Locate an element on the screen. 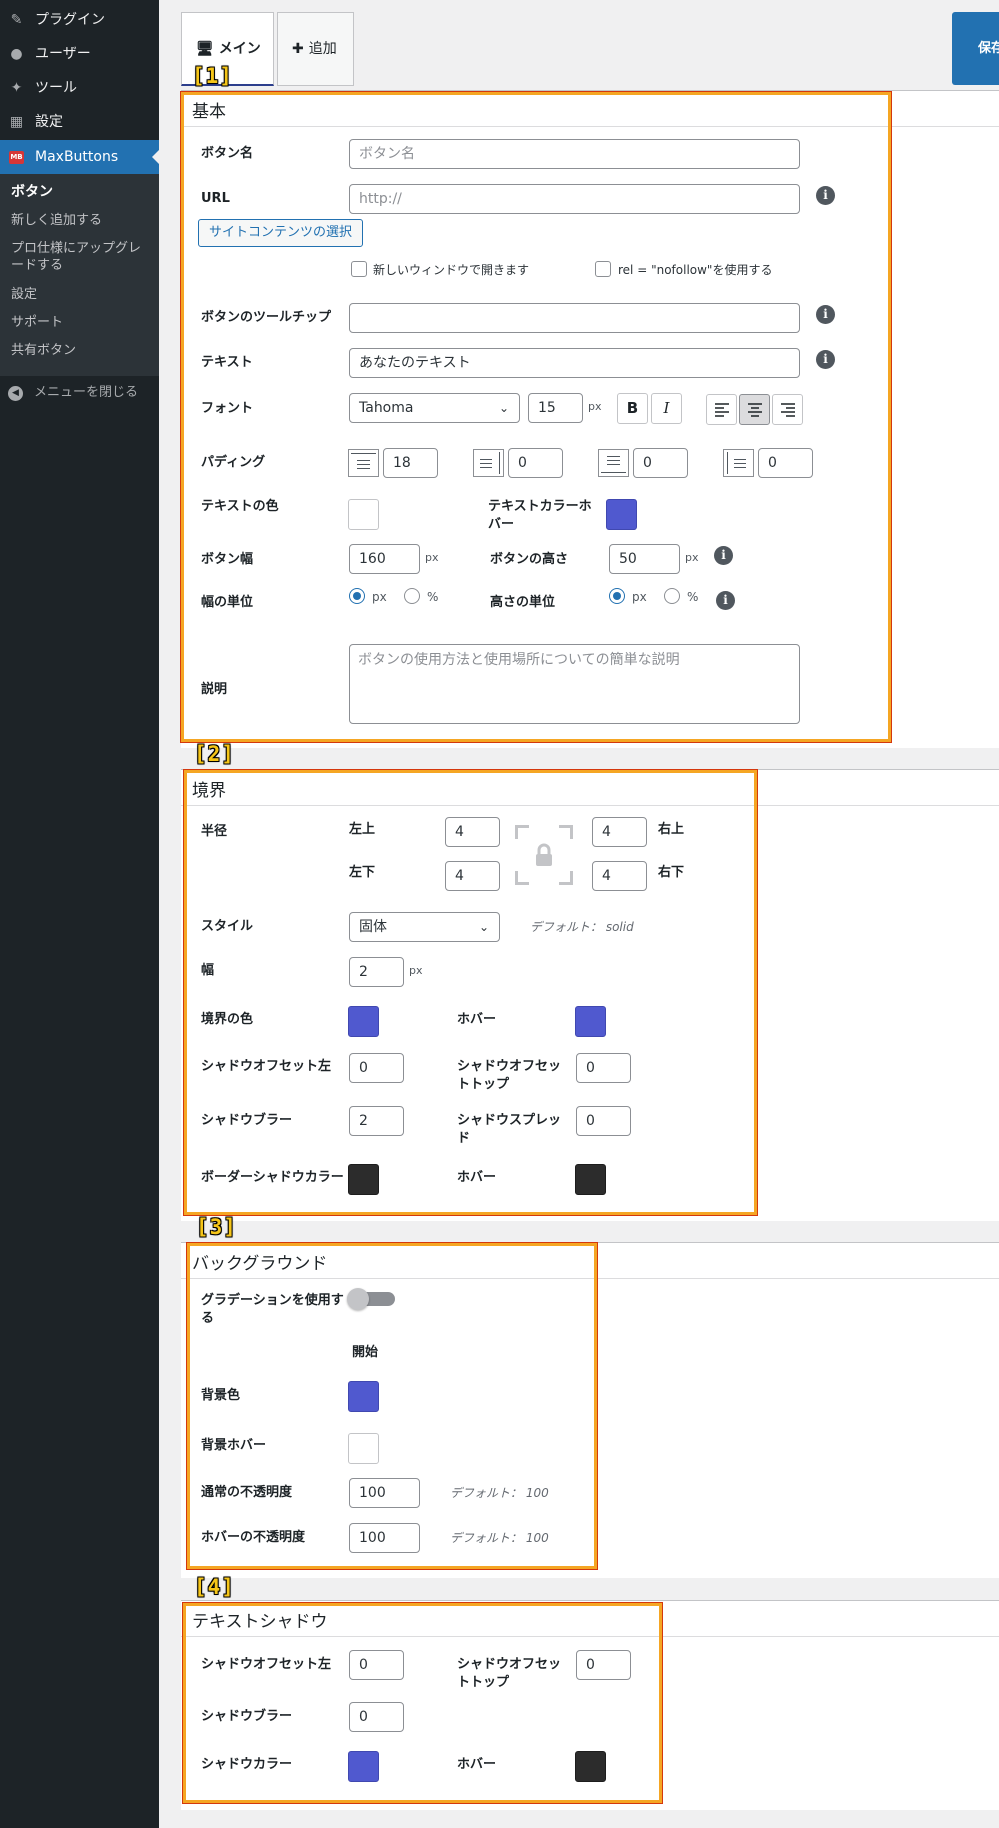  height-unit-px-radio is located at coordinates (617, 596).